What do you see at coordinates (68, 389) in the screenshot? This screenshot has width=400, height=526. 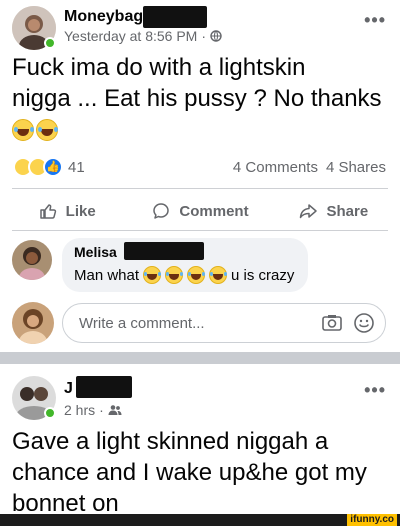 I see `post-author-name: J` at bounding box center [68, 389].